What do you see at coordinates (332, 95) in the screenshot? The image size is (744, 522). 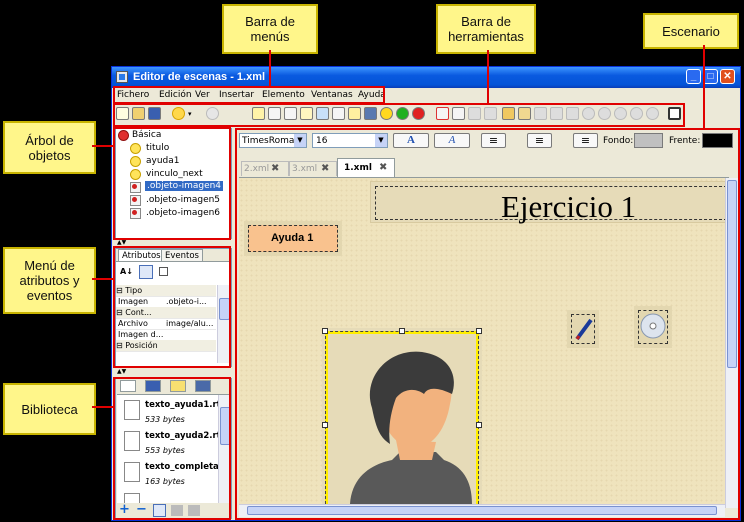 I see `menu-ventanas: Ventanas` at bounding box center [332, 95].